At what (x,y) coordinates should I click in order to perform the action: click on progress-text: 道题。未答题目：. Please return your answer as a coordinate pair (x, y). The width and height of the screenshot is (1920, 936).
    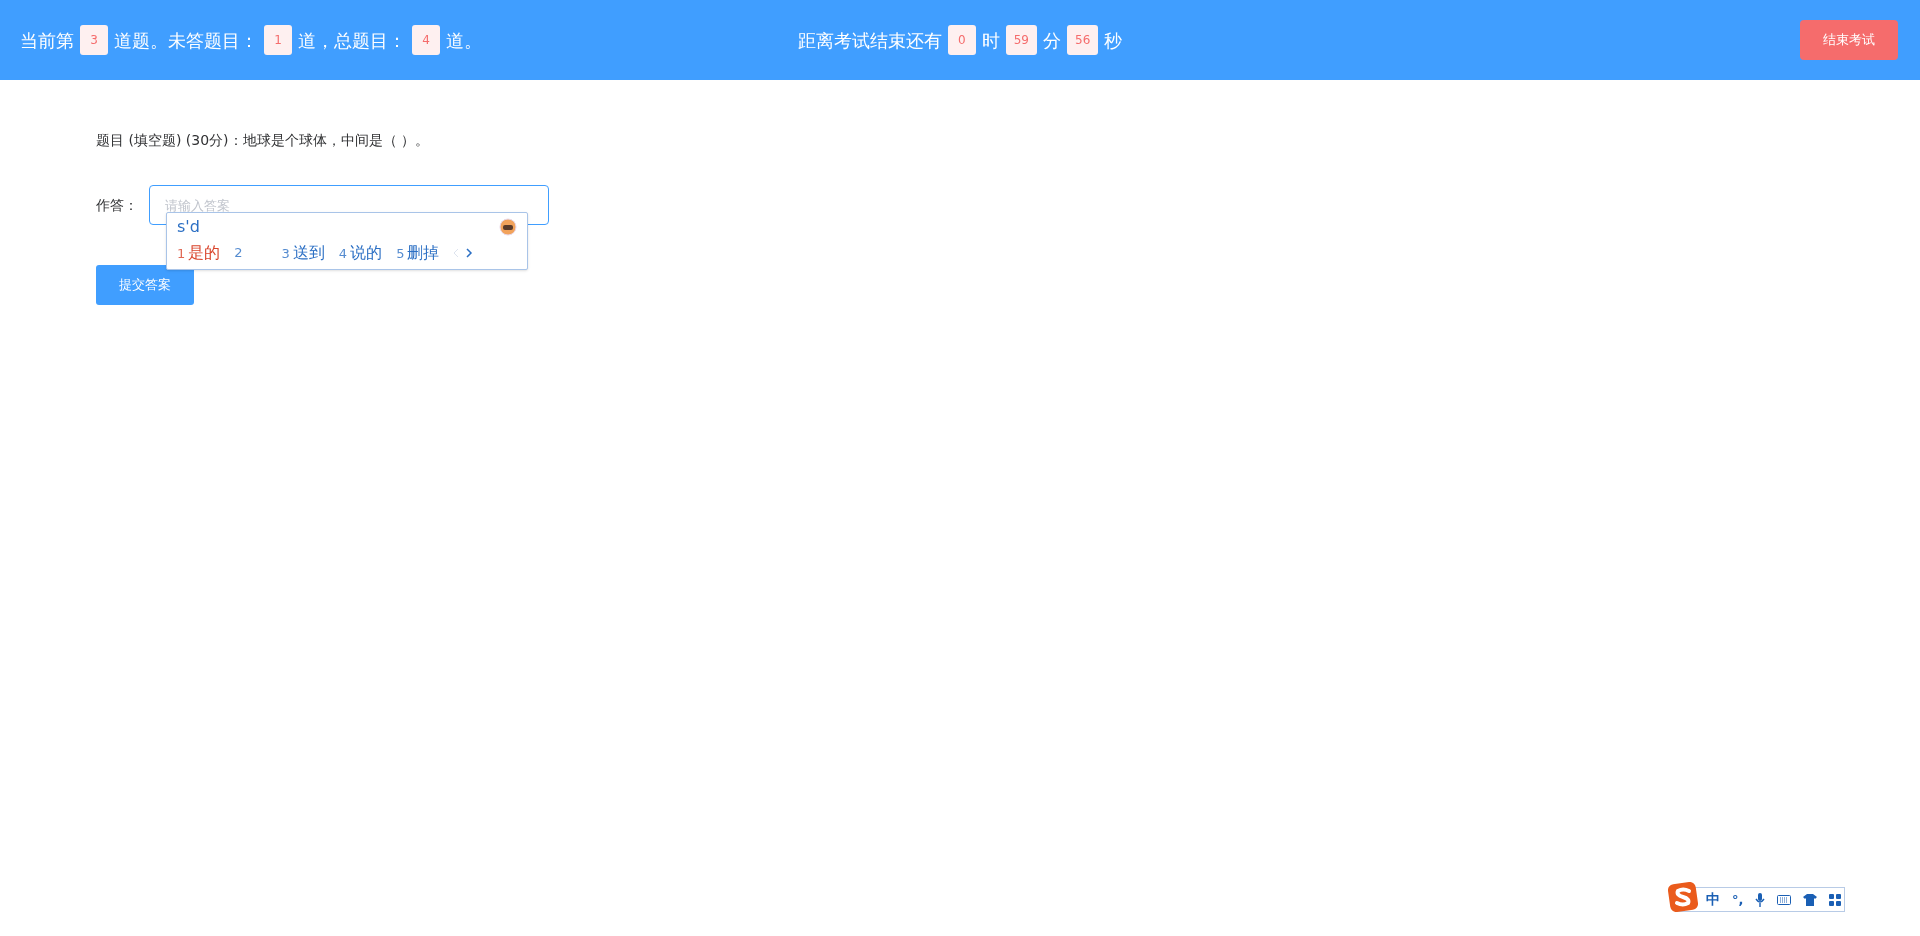
    Looking at the image, I should click on (186, 40).